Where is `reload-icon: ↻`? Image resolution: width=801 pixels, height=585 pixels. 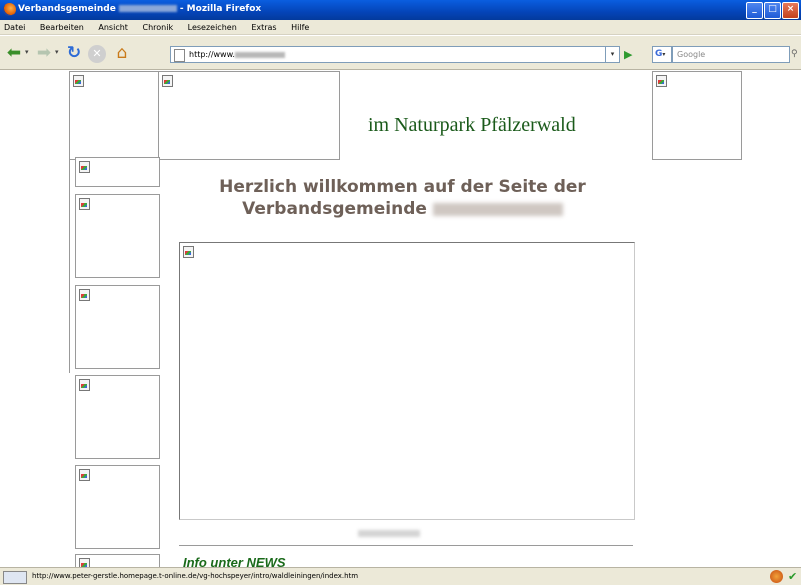
reload-icon: ↻ is located at coordinates (74, 53).